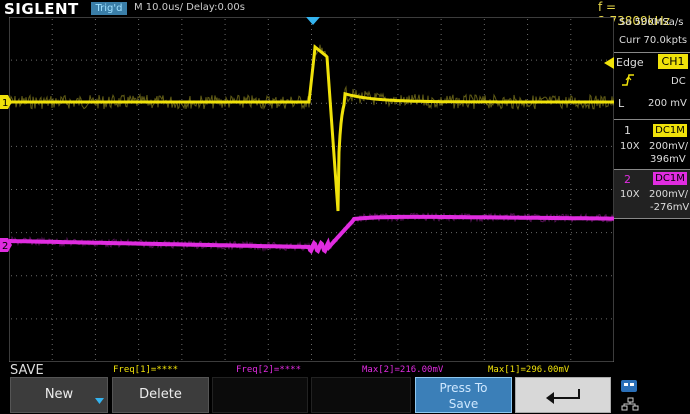  I want to click on memory-depth: Curr 70.0kpts, so click(653, 40).